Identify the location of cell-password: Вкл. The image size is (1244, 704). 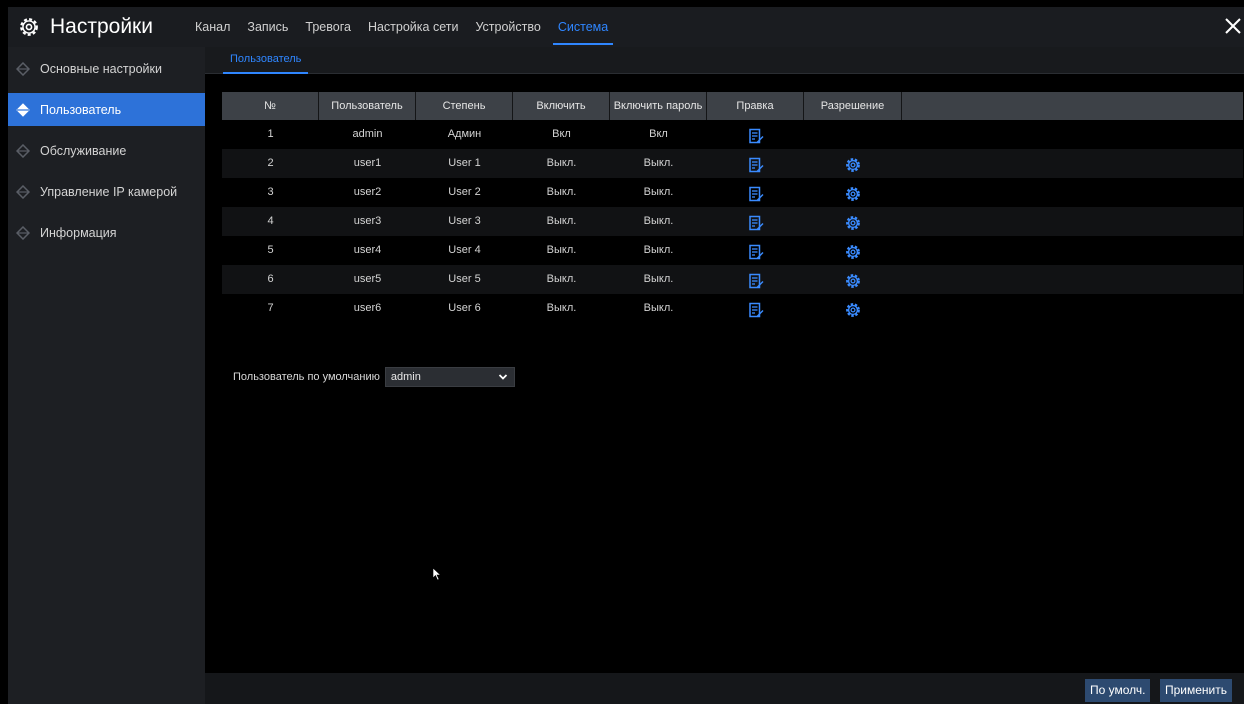
(658, 134).